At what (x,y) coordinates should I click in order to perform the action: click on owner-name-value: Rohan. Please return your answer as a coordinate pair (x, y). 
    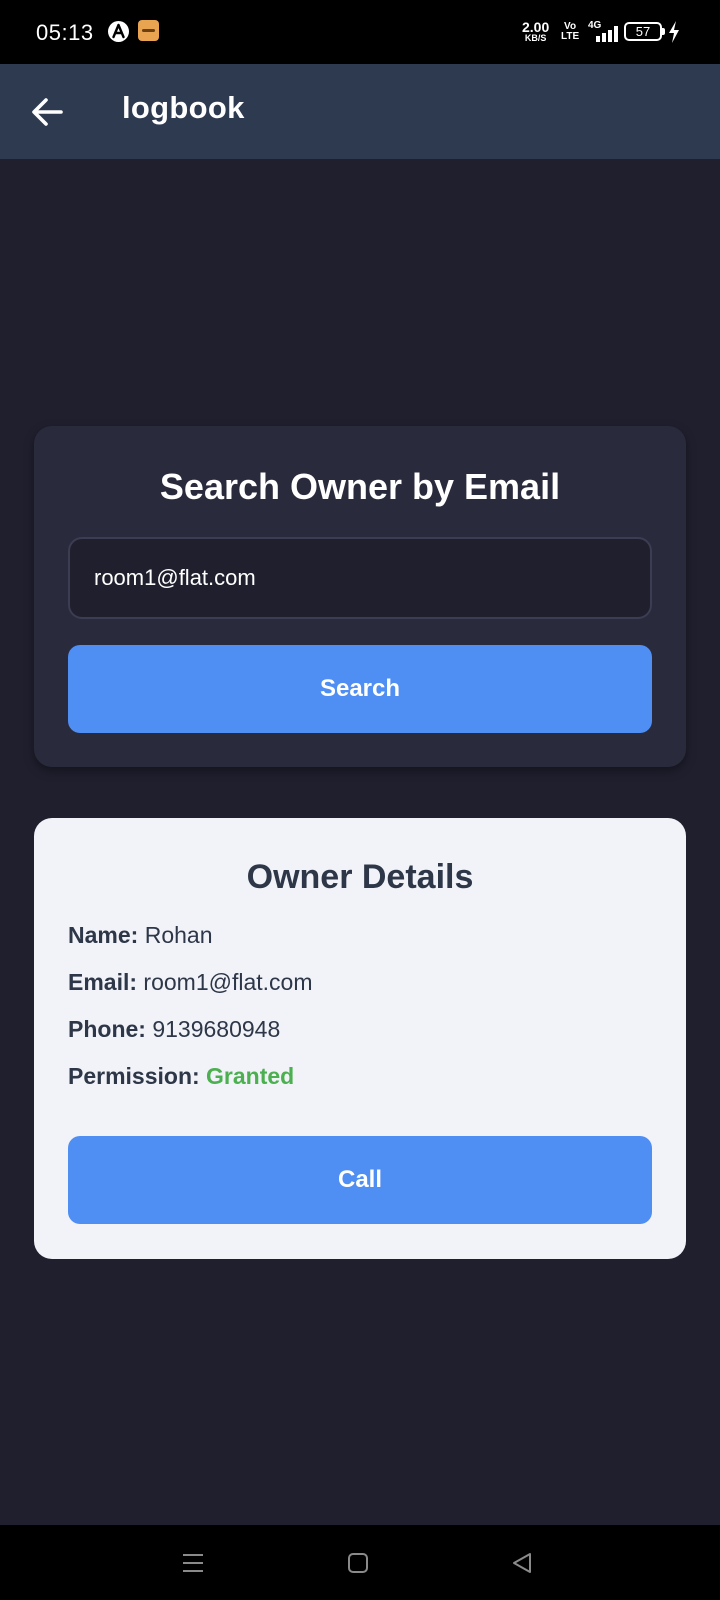
    Looking at the image, I should click on (178, 935).